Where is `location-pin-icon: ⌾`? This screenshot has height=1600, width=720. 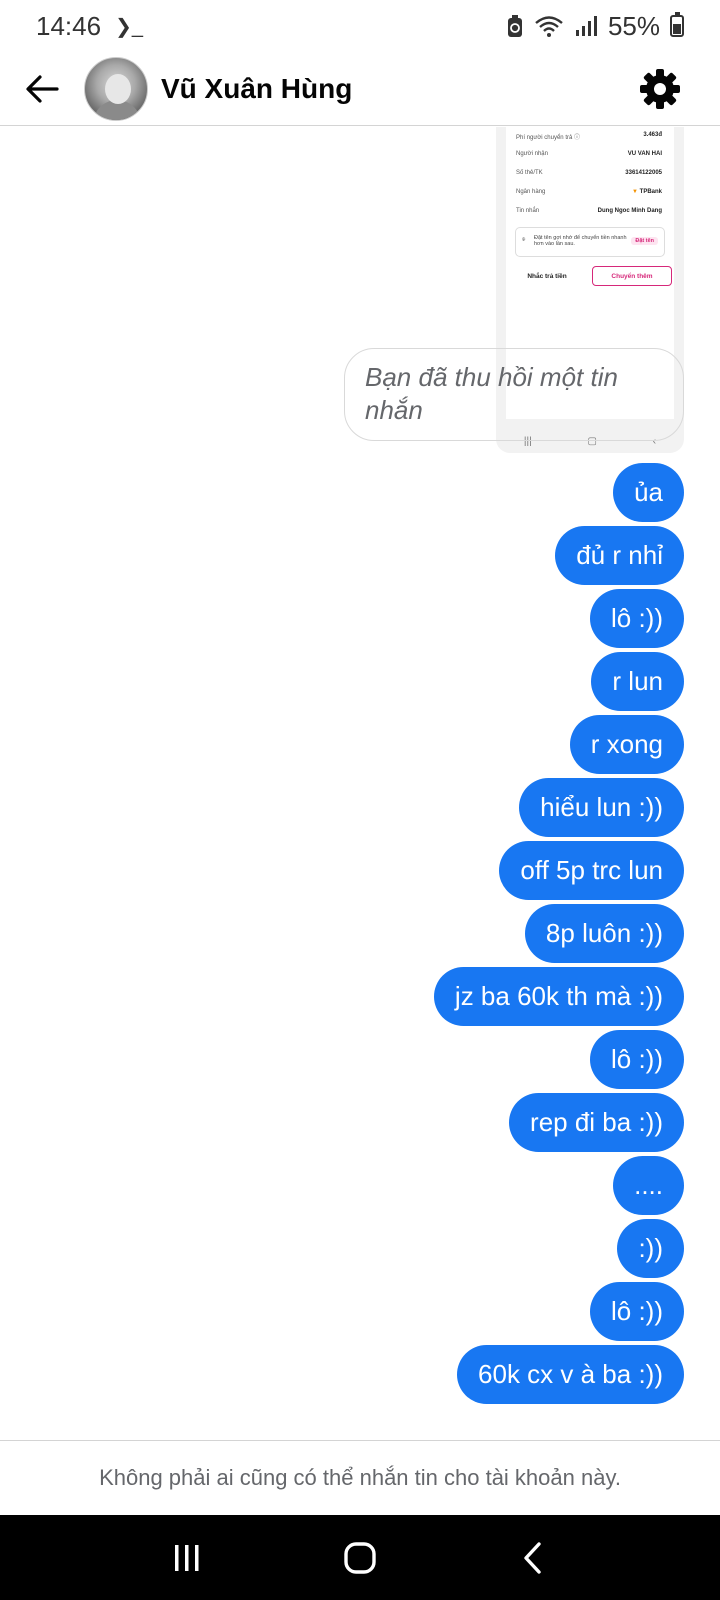
location-pin-icon: ⌾ is located at coordinates (524, 240).